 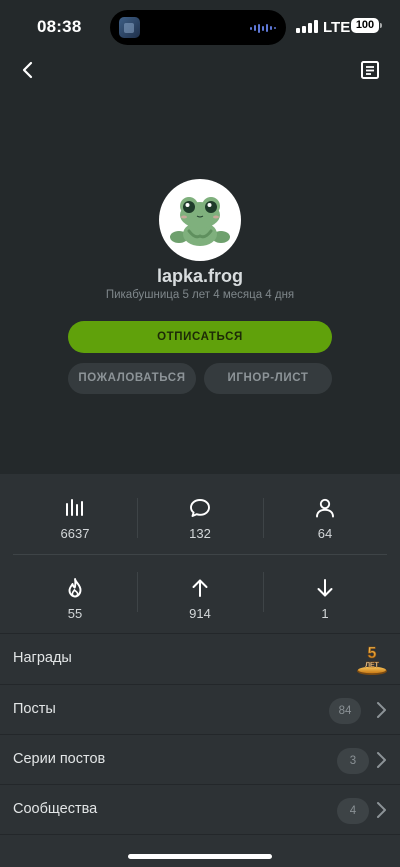 I want to click on ignore-list-button: ИГНОР-ЛИСТ, so click(x=268, y=378).